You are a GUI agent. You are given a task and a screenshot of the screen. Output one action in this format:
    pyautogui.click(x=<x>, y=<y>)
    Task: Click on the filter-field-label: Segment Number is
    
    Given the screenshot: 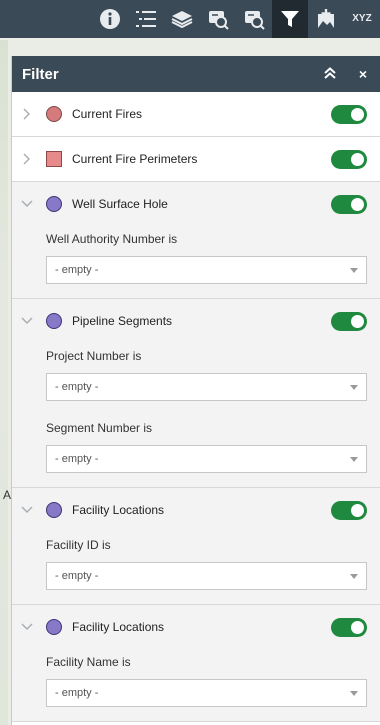 What is the action you would take?
    pyautogui.click(x=99, y=428)
    